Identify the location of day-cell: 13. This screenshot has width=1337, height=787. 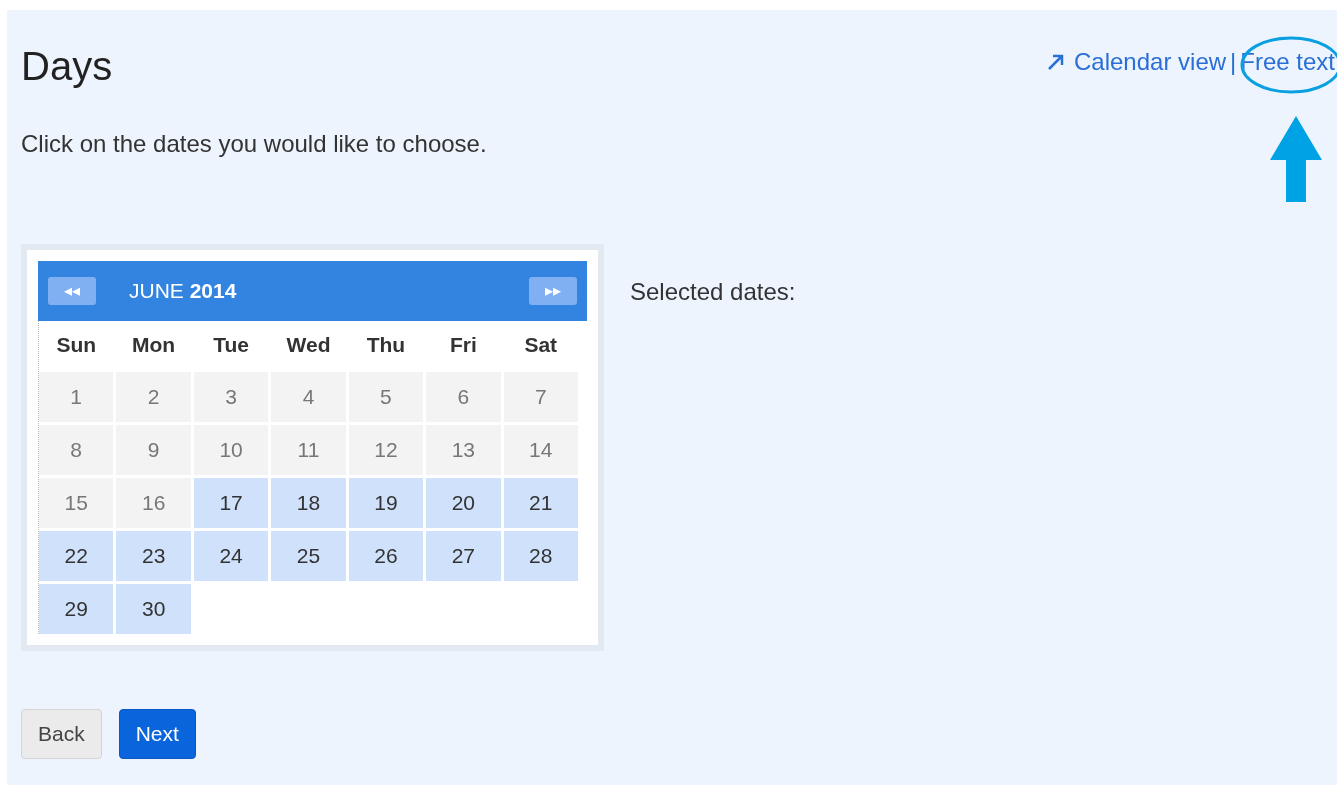
(463, 450).